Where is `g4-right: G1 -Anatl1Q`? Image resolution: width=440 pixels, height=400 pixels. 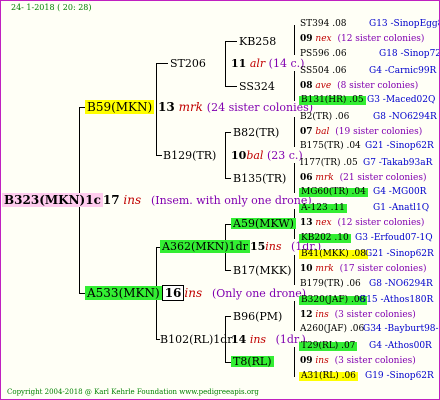 g4-right: G1 -Anatl1Q is located at coordinates (401, 208).